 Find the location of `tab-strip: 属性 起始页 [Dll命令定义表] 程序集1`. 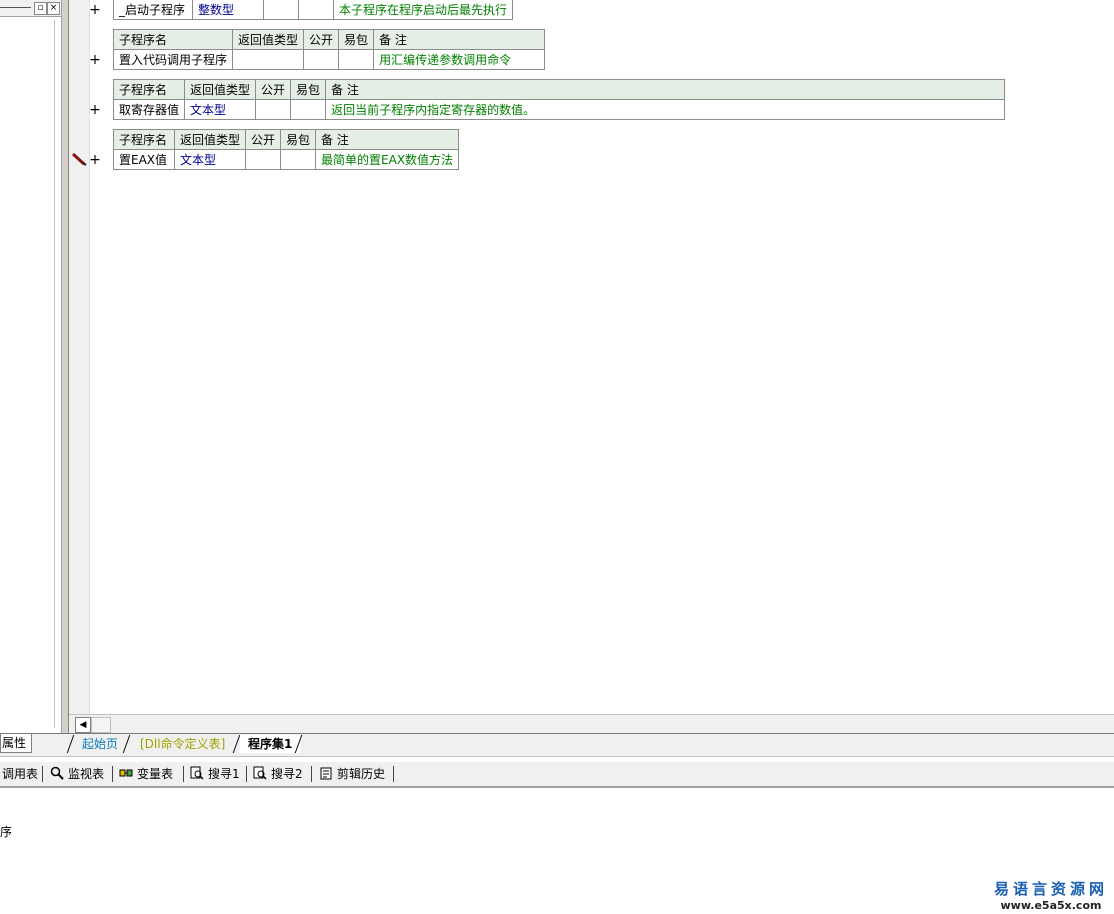

tab-strip: 属性 起始页 [Dll命令定义表] 程序集1 is located at coordinates (557, 745).